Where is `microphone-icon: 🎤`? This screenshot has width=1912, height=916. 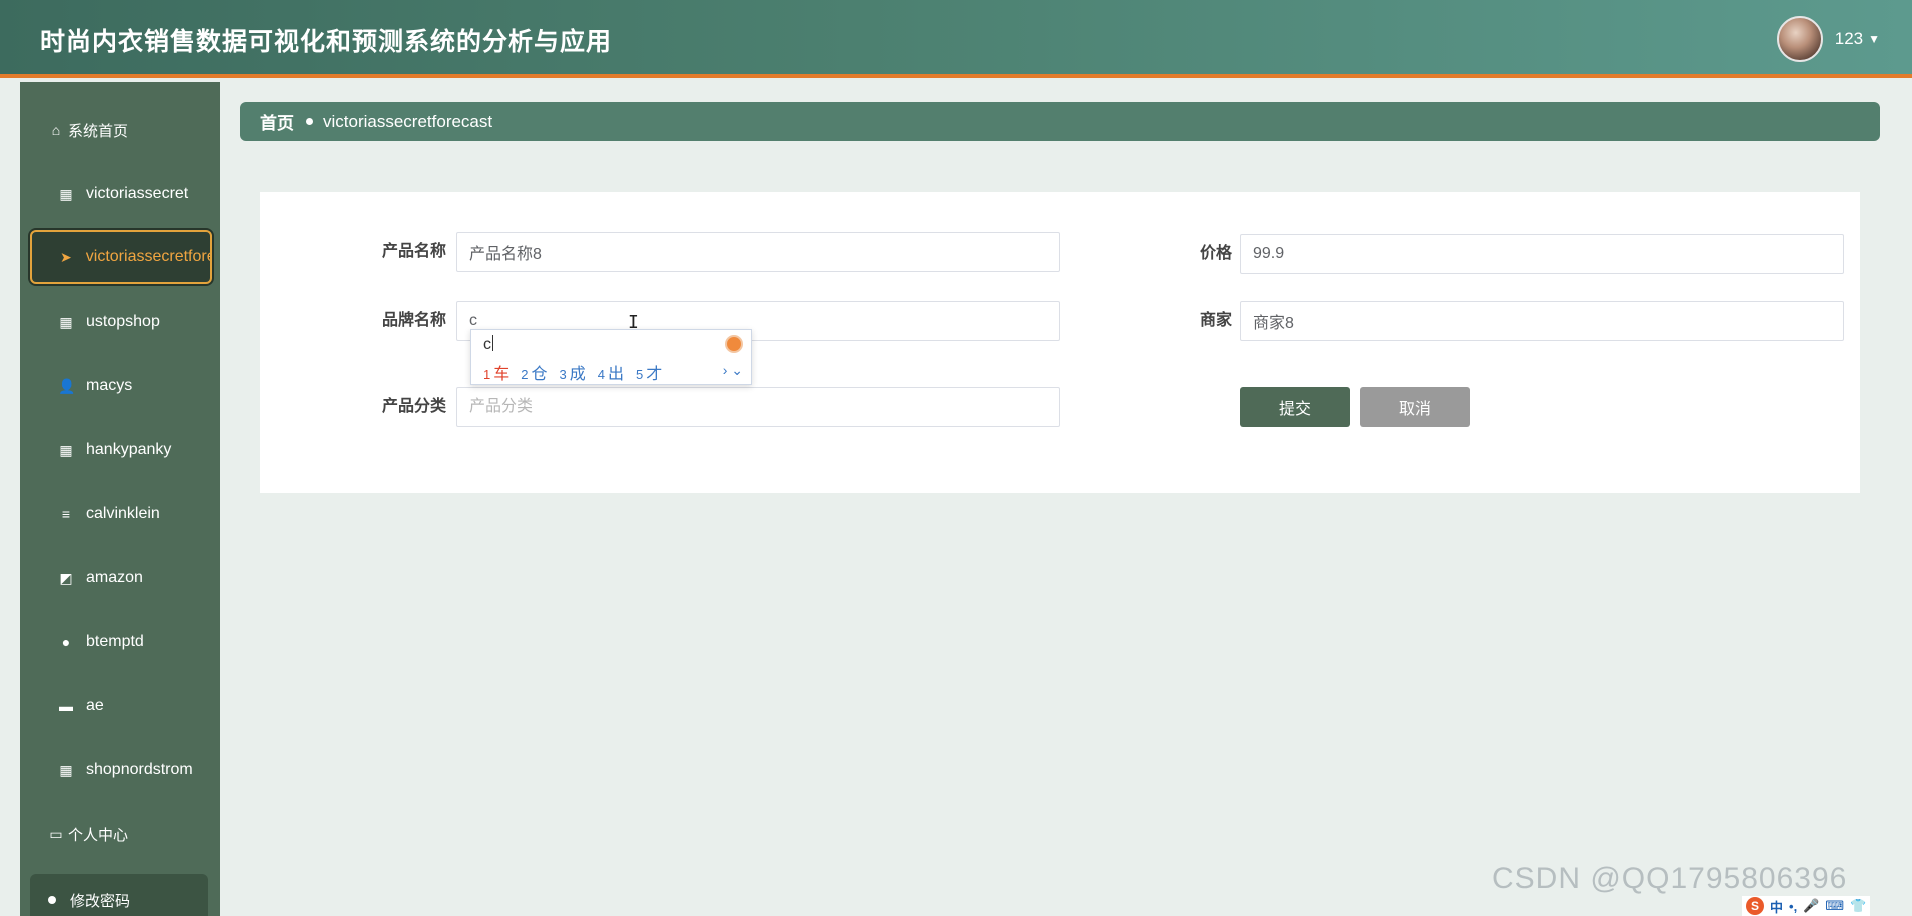
microphone-icon: 🎤 is located at coordinates (1811, 906).